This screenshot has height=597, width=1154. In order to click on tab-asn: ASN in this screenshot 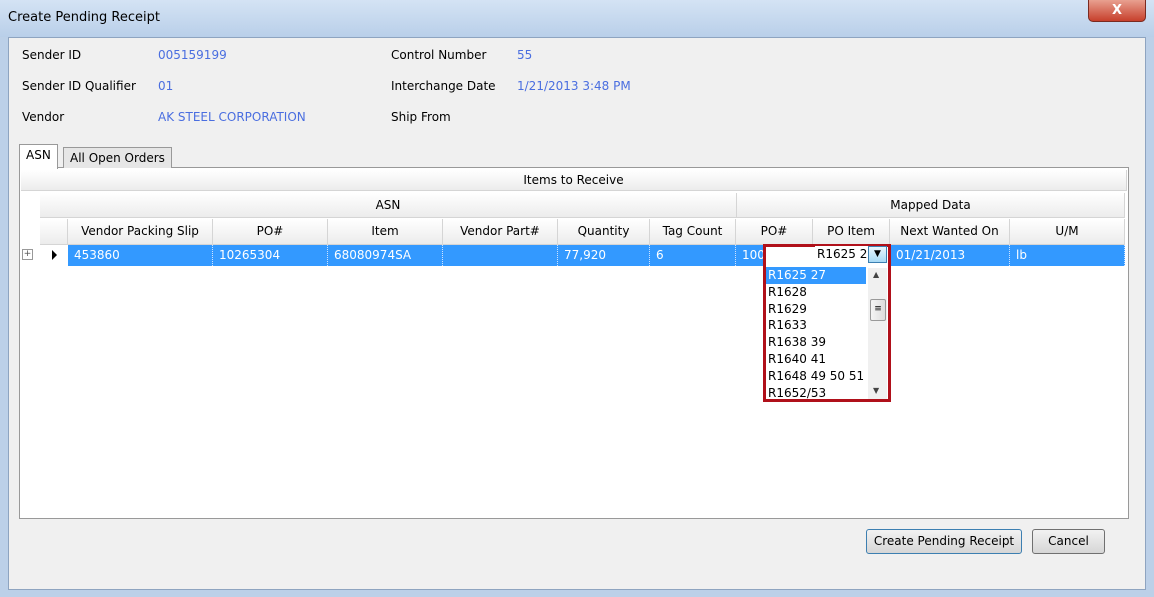, I will do `click(38, 156)`.